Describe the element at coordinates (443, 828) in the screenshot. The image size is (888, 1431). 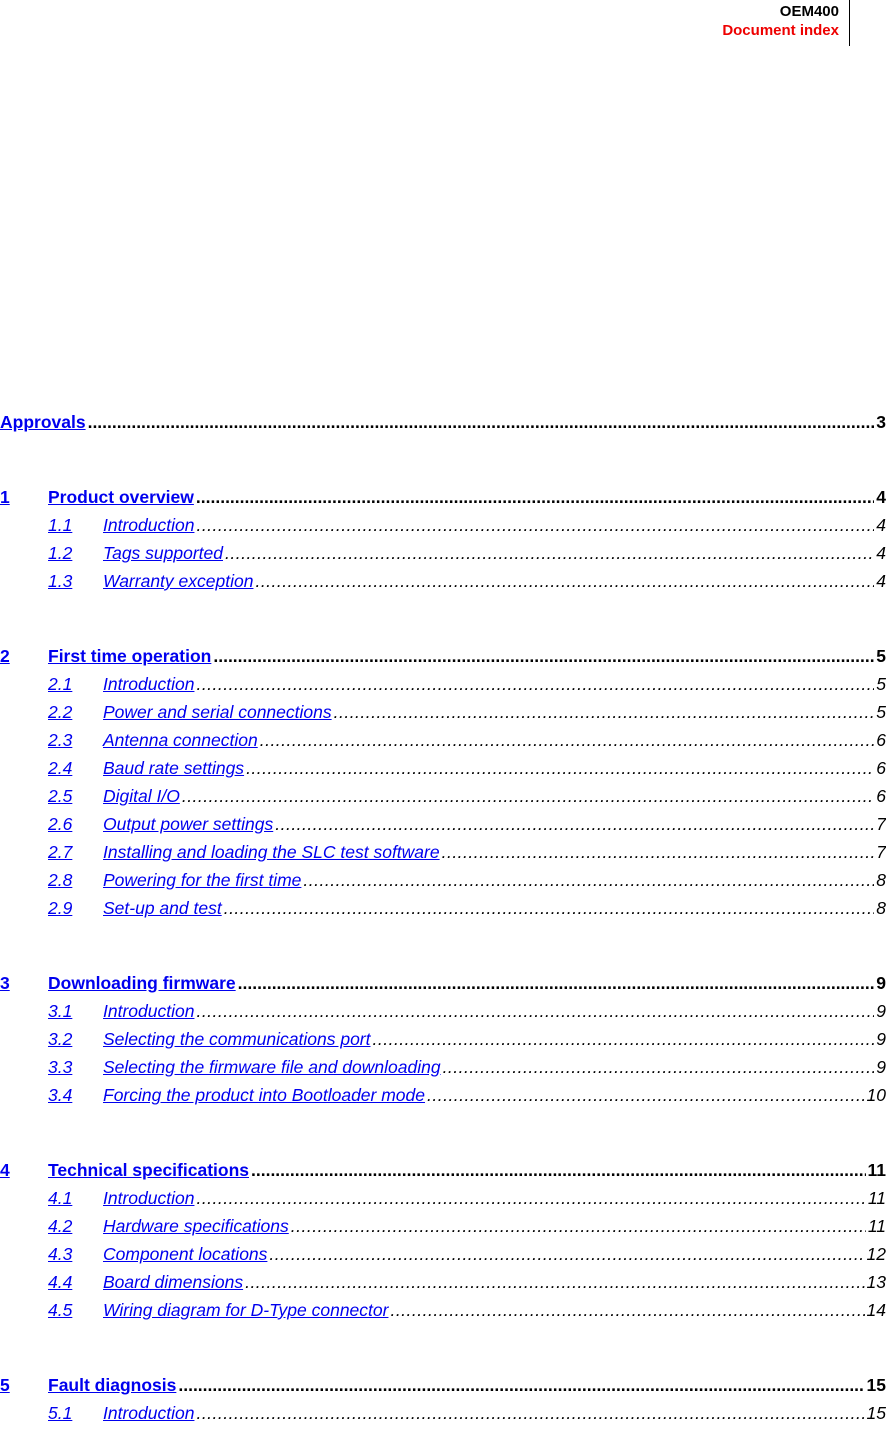
I see `toc-subsection-entry: 2.6Output power settings 7` at that location.